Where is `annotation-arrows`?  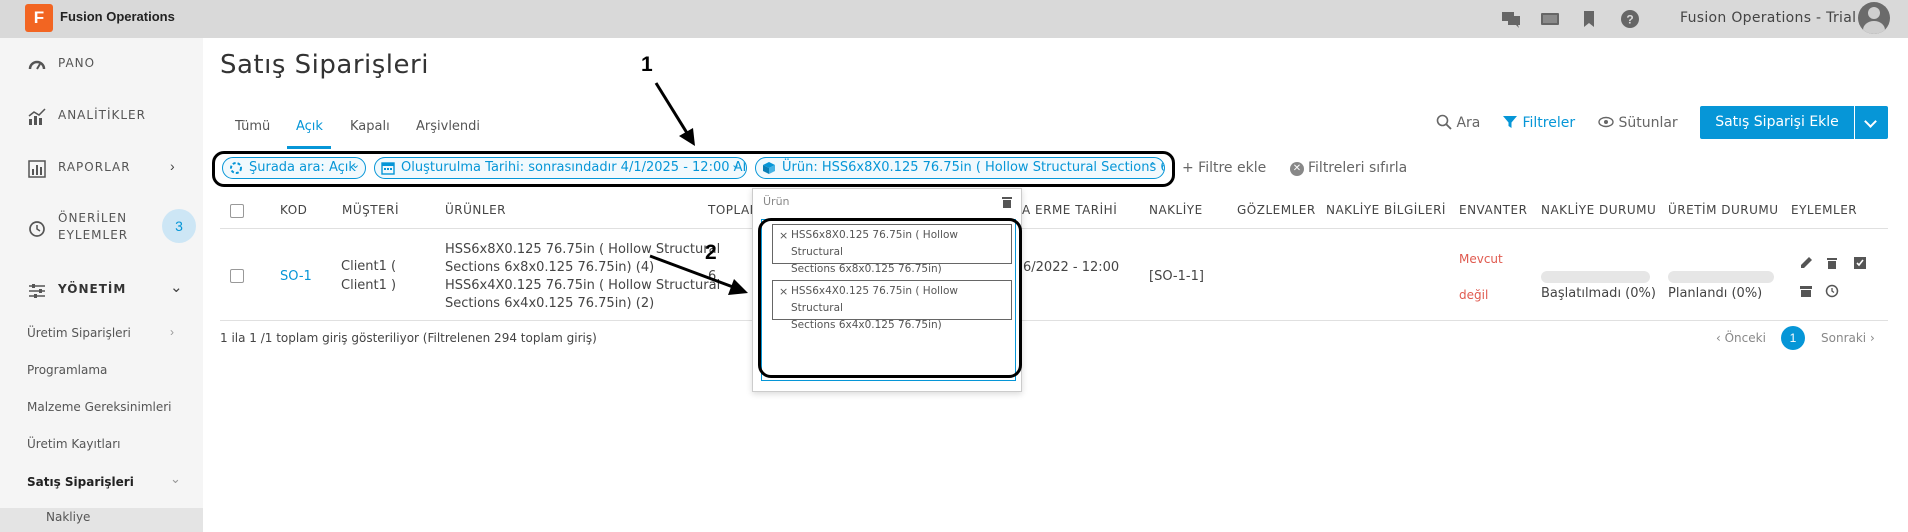 annotation-arrows is located at coordinates (698, 188).